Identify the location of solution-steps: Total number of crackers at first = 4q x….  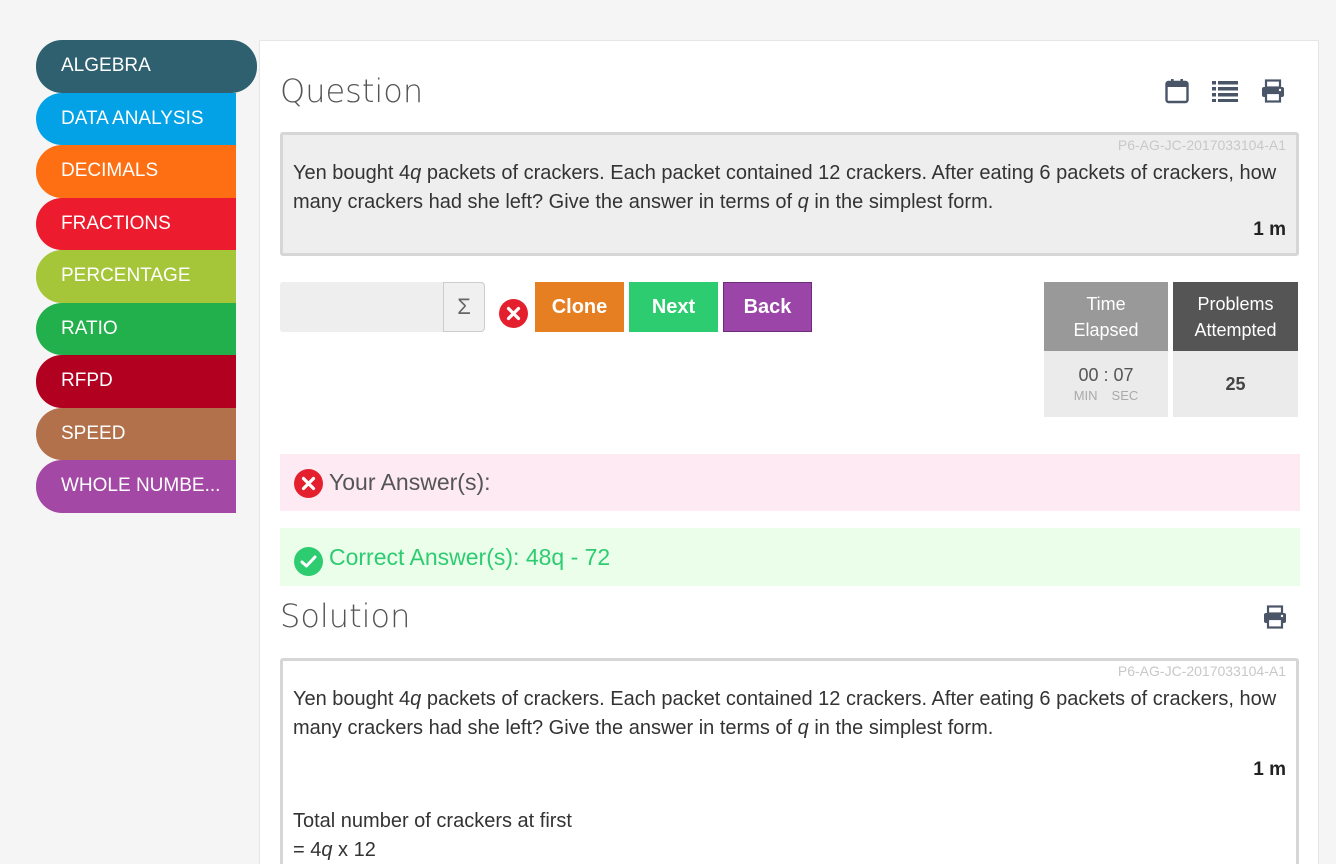
(789, 822).